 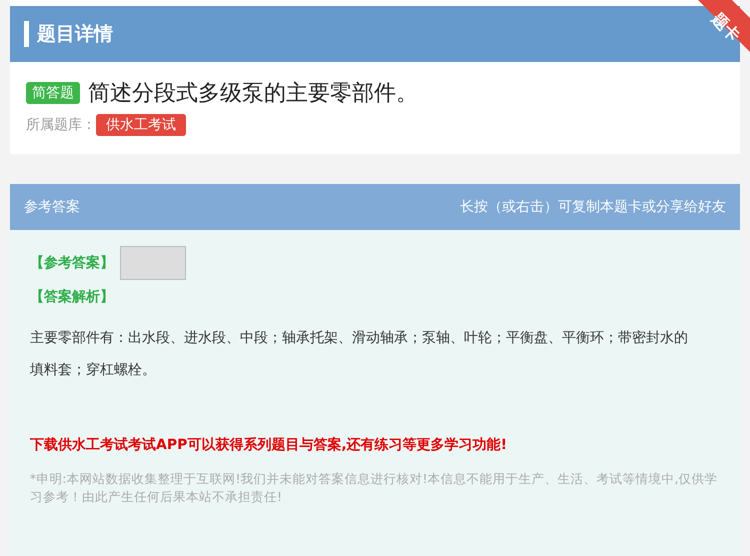 What do you see at coordinates (52, 207) in the screenshot?
I see `panel-title: 参考答案` at bounding box center [52, 207].